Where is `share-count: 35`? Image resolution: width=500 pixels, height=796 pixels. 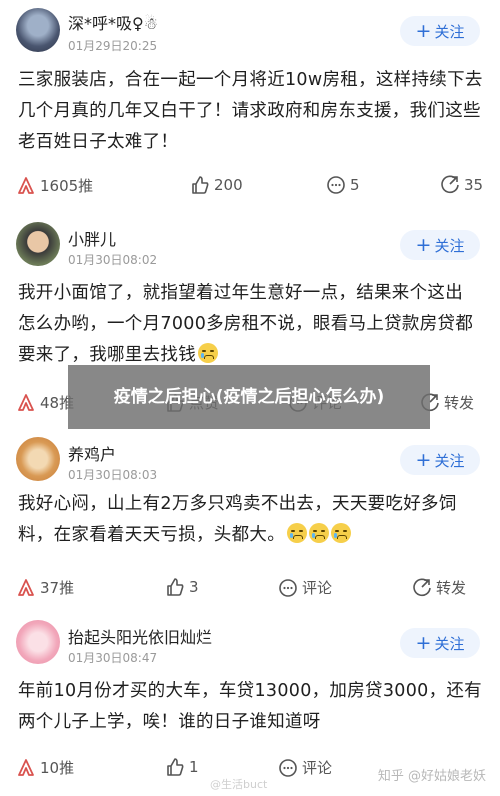
share-count: 35 is located at coordinates (474, 185).